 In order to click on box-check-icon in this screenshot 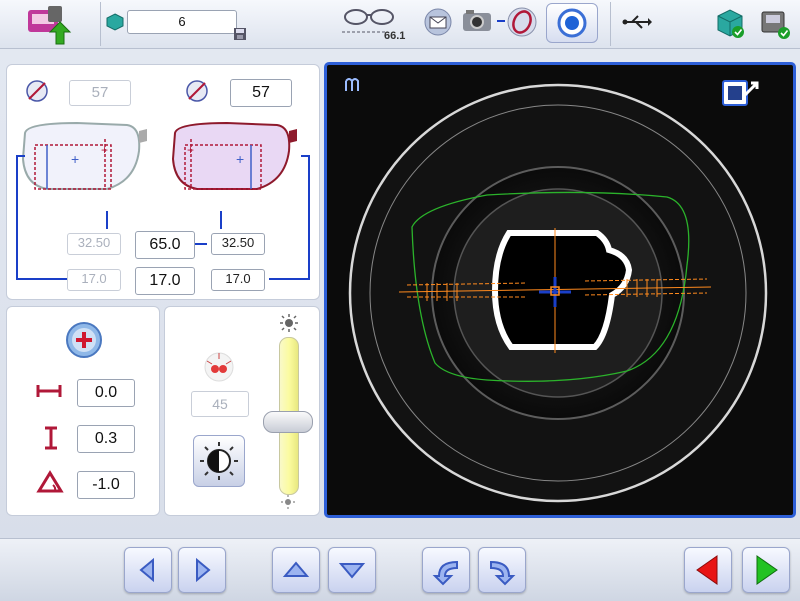, I will do `click(729, 23)`.